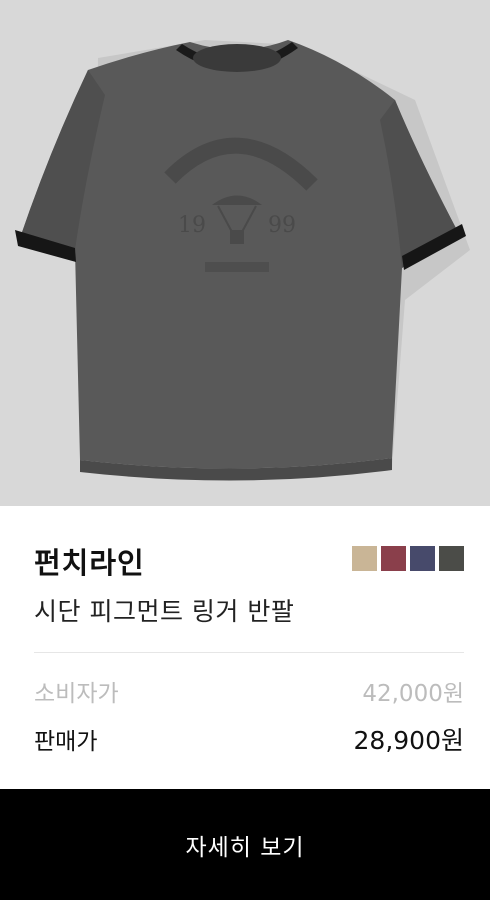 The width and height of the screenshot is (490, 900). I want to click on sale-price-row: 판매가 28,900원, so click(249, 739).